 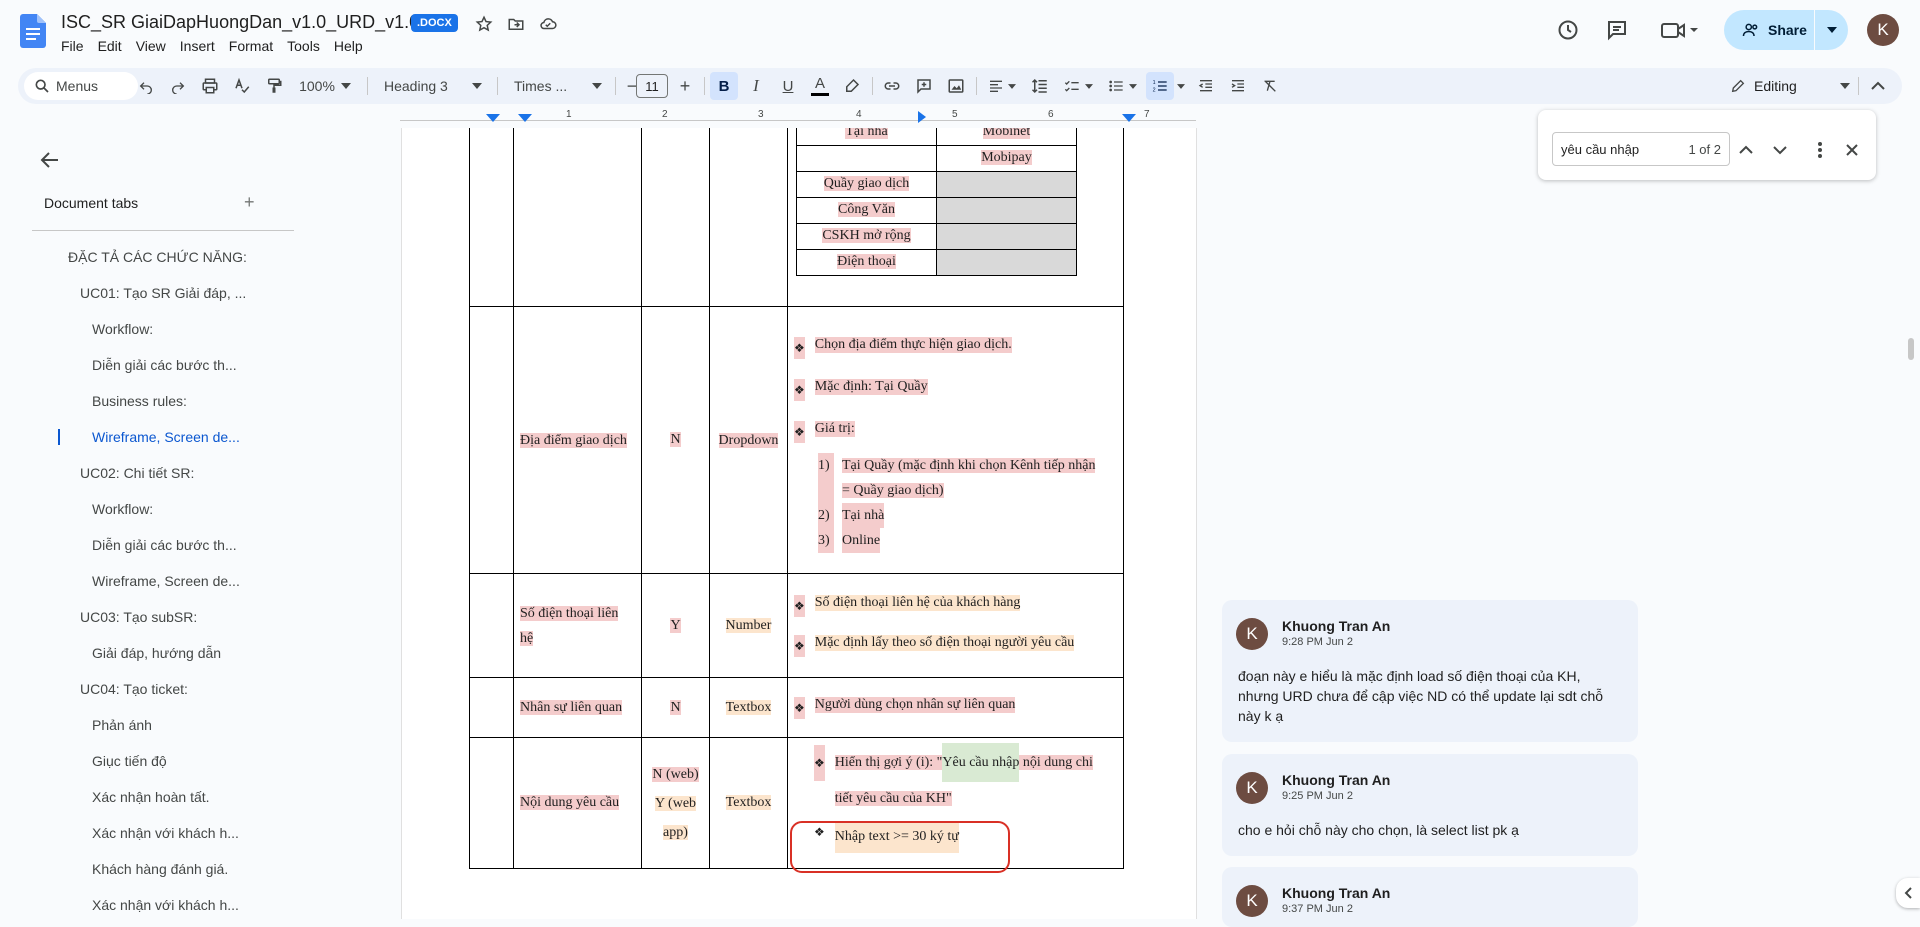 I want to click on find-count: 1 of 2, so click(x=1704, y=149).